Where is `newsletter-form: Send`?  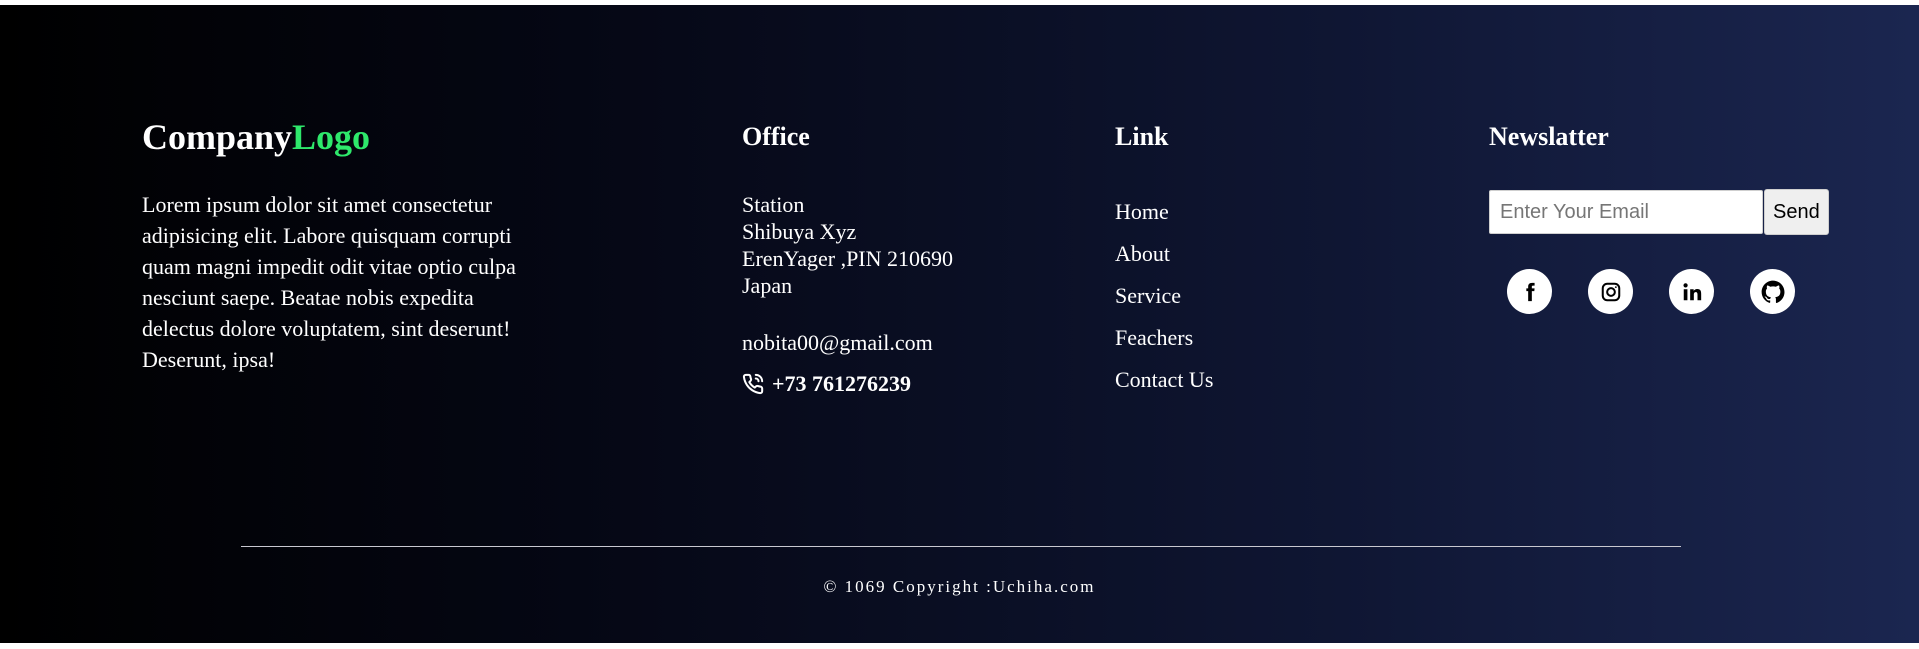
newsletter-form: Send is located at coordinates (1689, 212).